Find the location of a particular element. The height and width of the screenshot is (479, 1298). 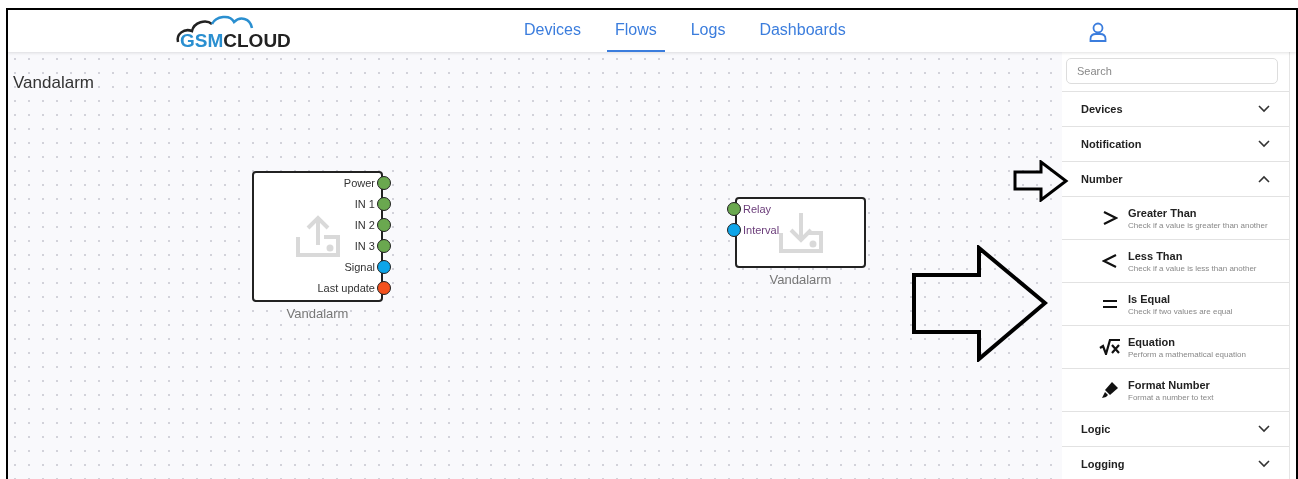

palette-item: Greater Than Check if a value is greater than another is located at coordinates (1175, 218).